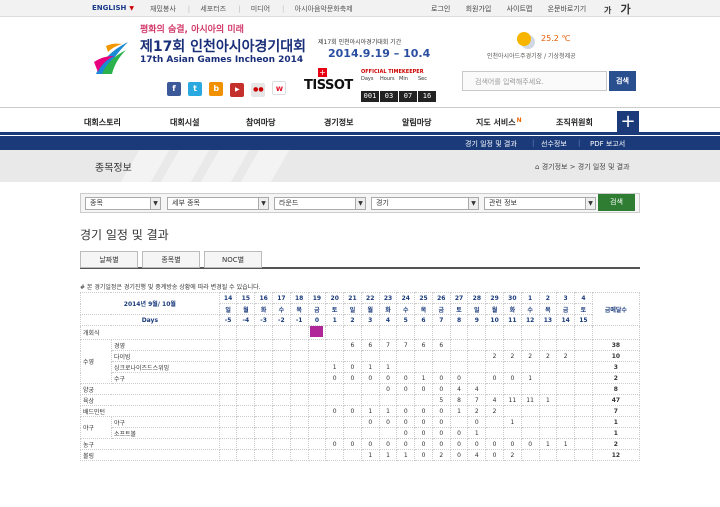 Image resolution: width=720 pixels, height=507 pixels. I want to click on discipline-name: 경영, so click(165, 345).